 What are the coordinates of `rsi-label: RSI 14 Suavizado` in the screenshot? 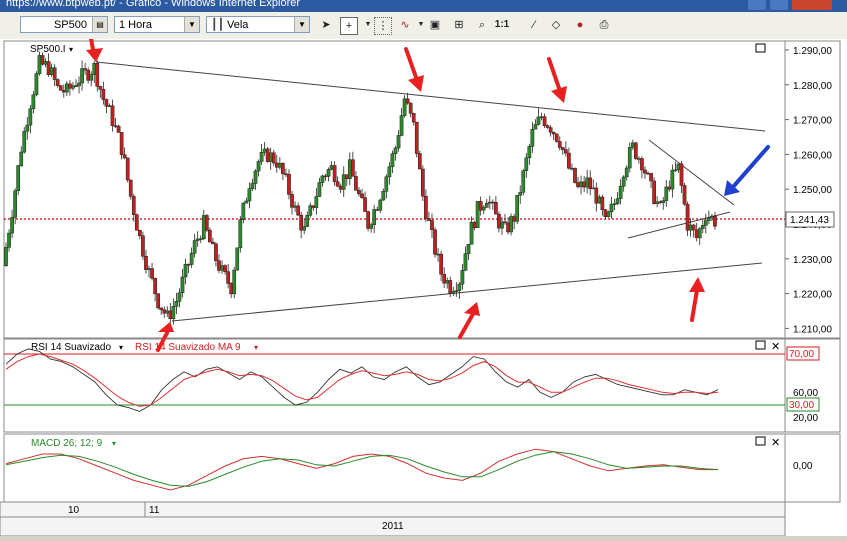 It's located at (71, 347).